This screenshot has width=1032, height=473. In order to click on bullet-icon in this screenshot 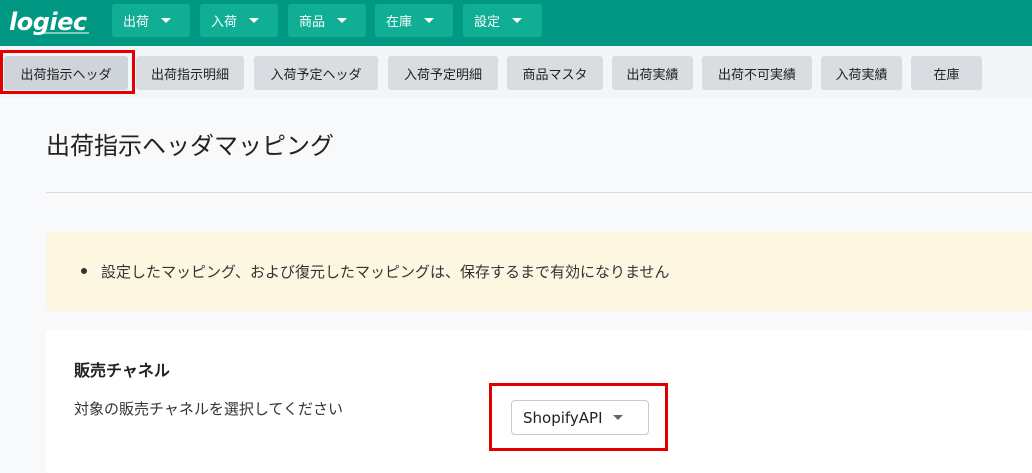, I will do `click(84, 271)`.